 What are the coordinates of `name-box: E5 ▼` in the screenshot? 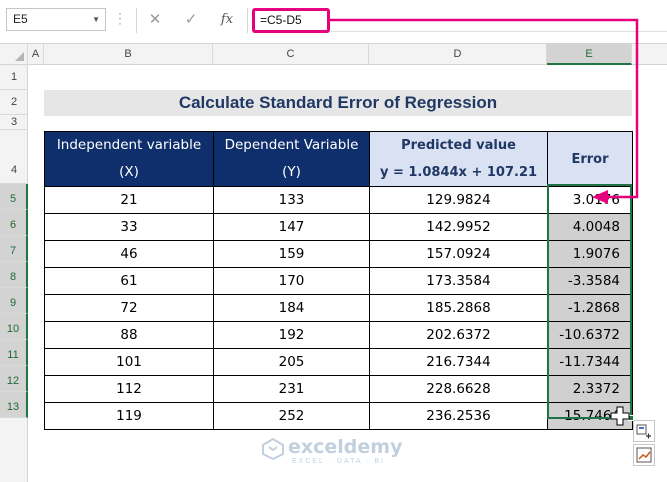 It's located at (56, 19).